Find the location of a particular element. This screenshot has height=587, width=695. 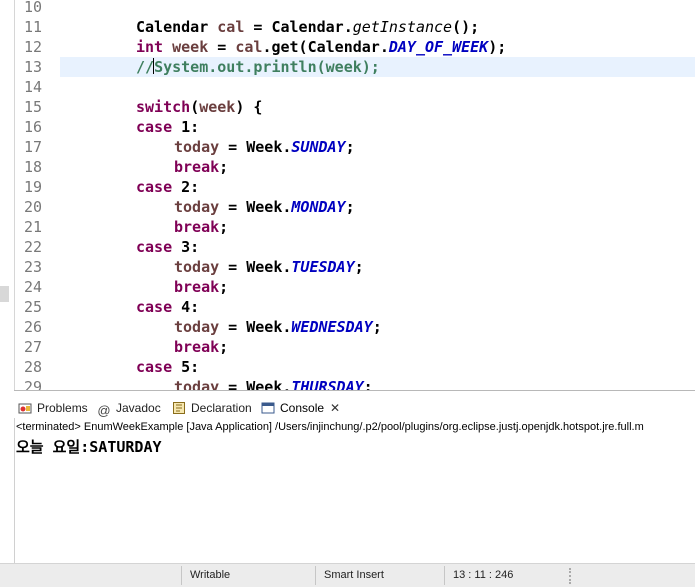

tab-console: Console ✕ is located at coordinates (300, 408).